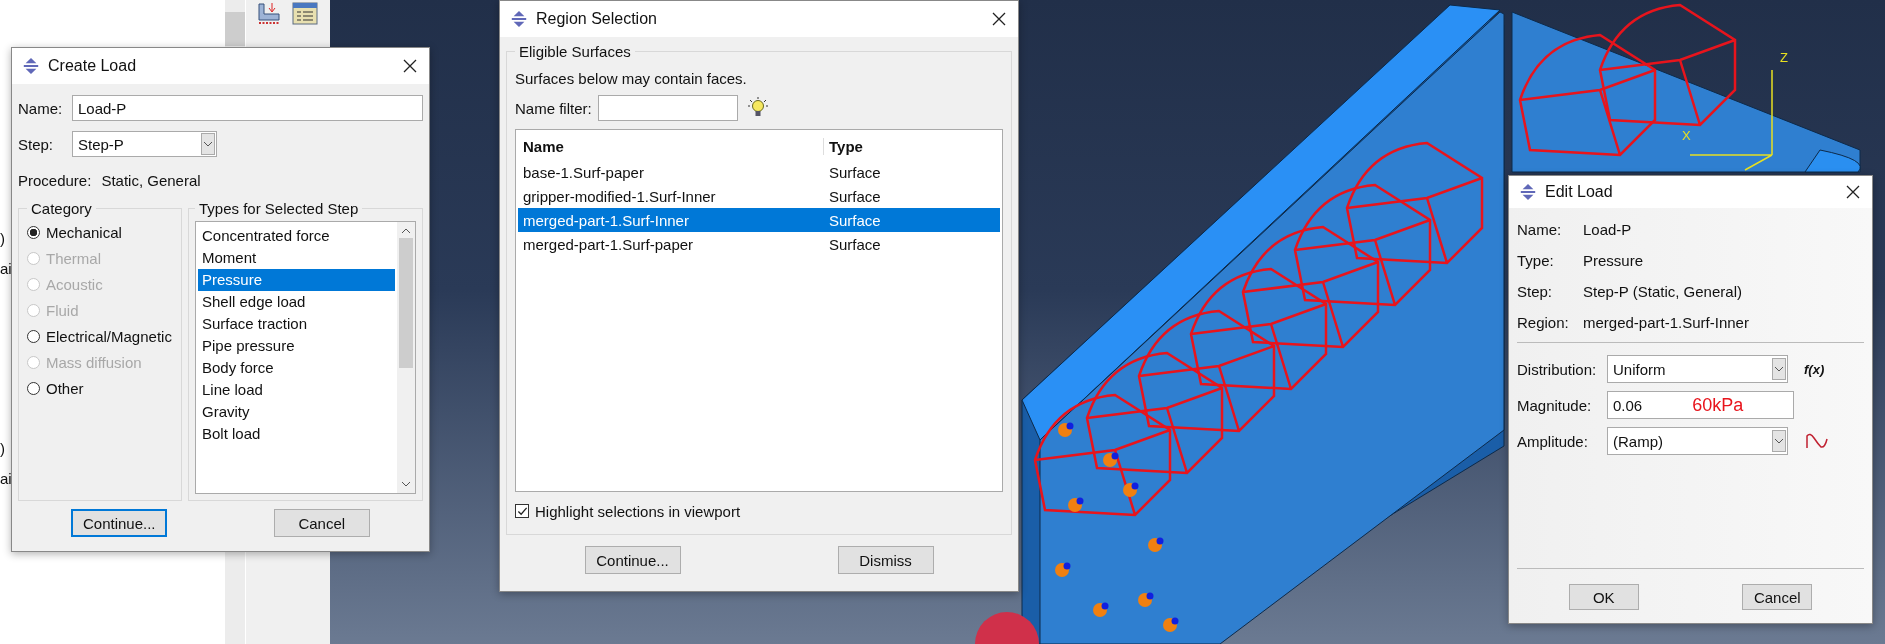 The height and width of the screenshot is (644, 1885). I want to click on dialog-button: OK, so click(1603, 597).